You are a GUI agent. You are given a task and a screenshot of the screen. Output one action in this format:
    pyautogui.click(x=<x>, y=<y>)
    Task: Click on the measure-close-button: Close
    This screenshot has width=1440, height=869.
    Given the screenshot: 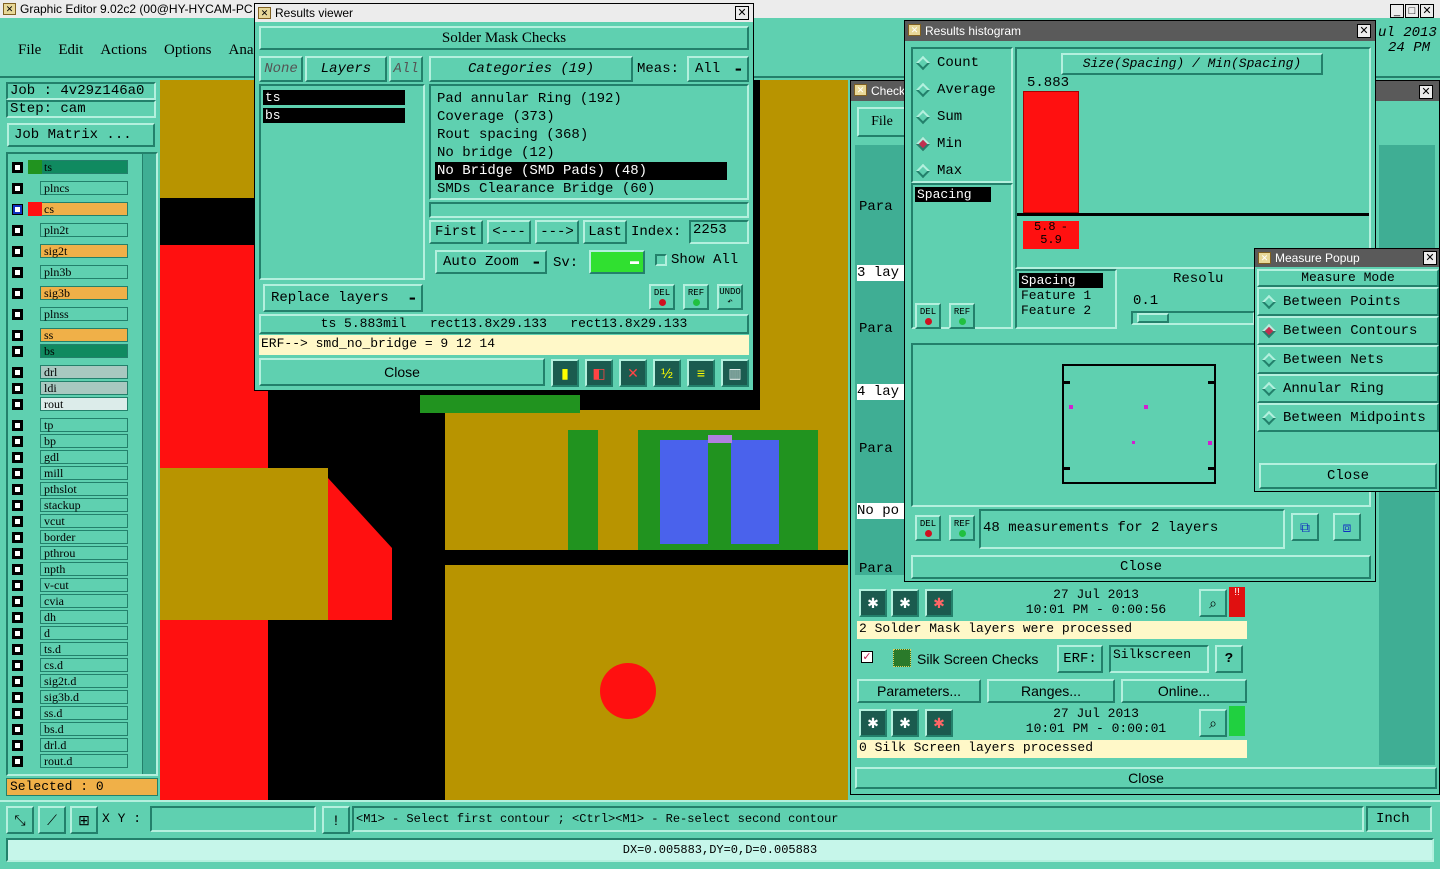 What is the action you would take?
    pyautogui.click(x=1348, y=476)
    